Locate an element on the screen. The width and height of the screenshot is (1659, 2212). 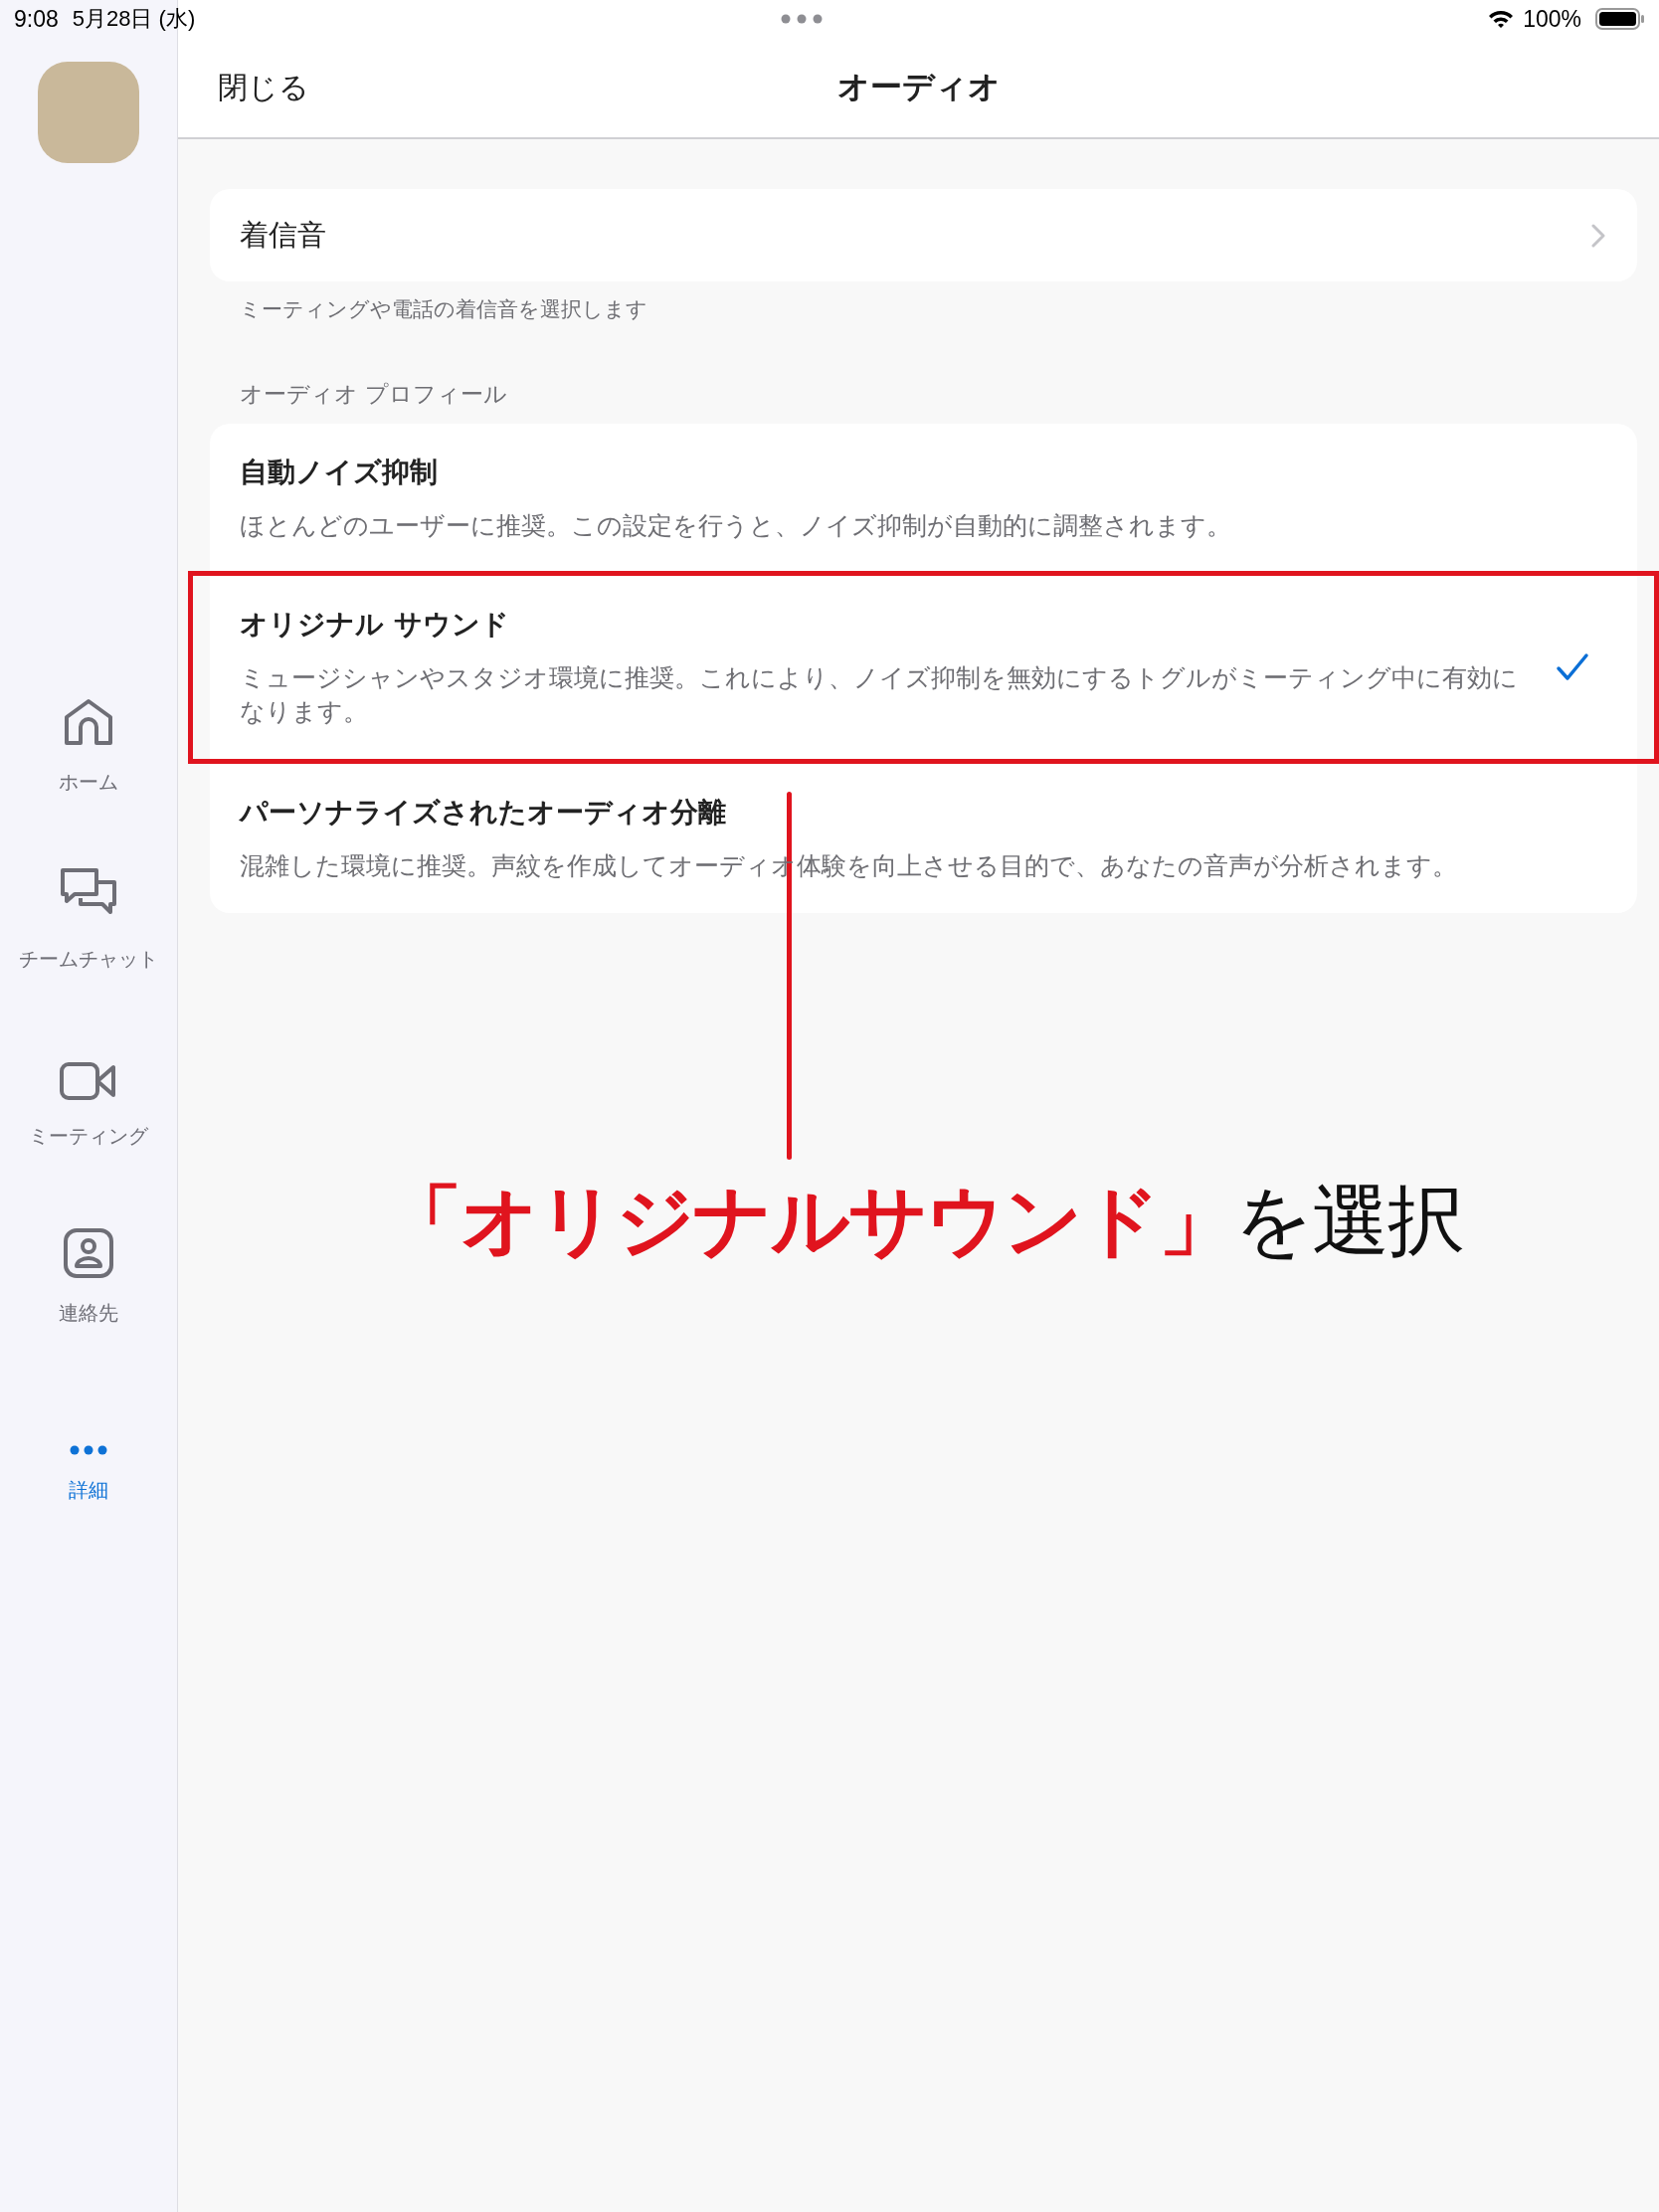
sidebar-tab: 詳細 is located at coordinates (88, 1448).